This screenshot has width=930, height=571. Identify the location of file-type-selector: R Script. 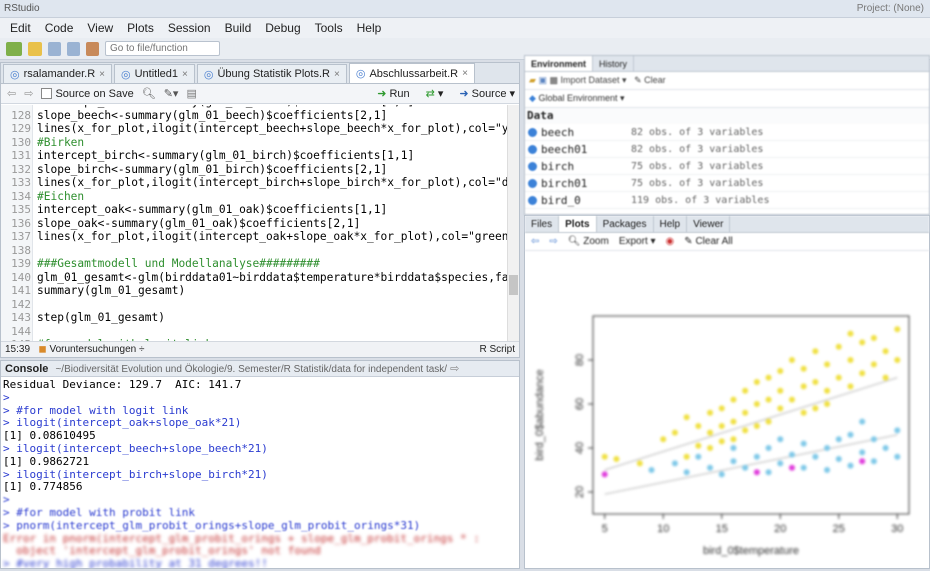
(497, 349).